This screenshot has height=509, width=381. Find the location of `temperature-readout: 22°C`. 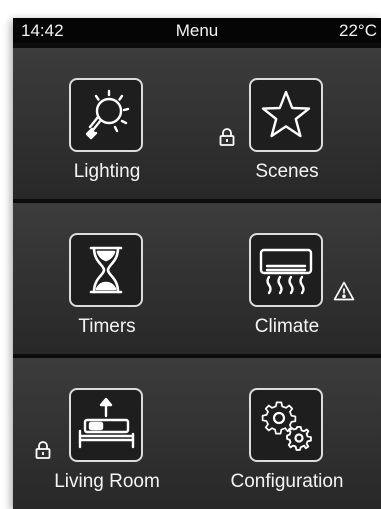

temperature-readout: 22°C is located at coordinates (358, 30).